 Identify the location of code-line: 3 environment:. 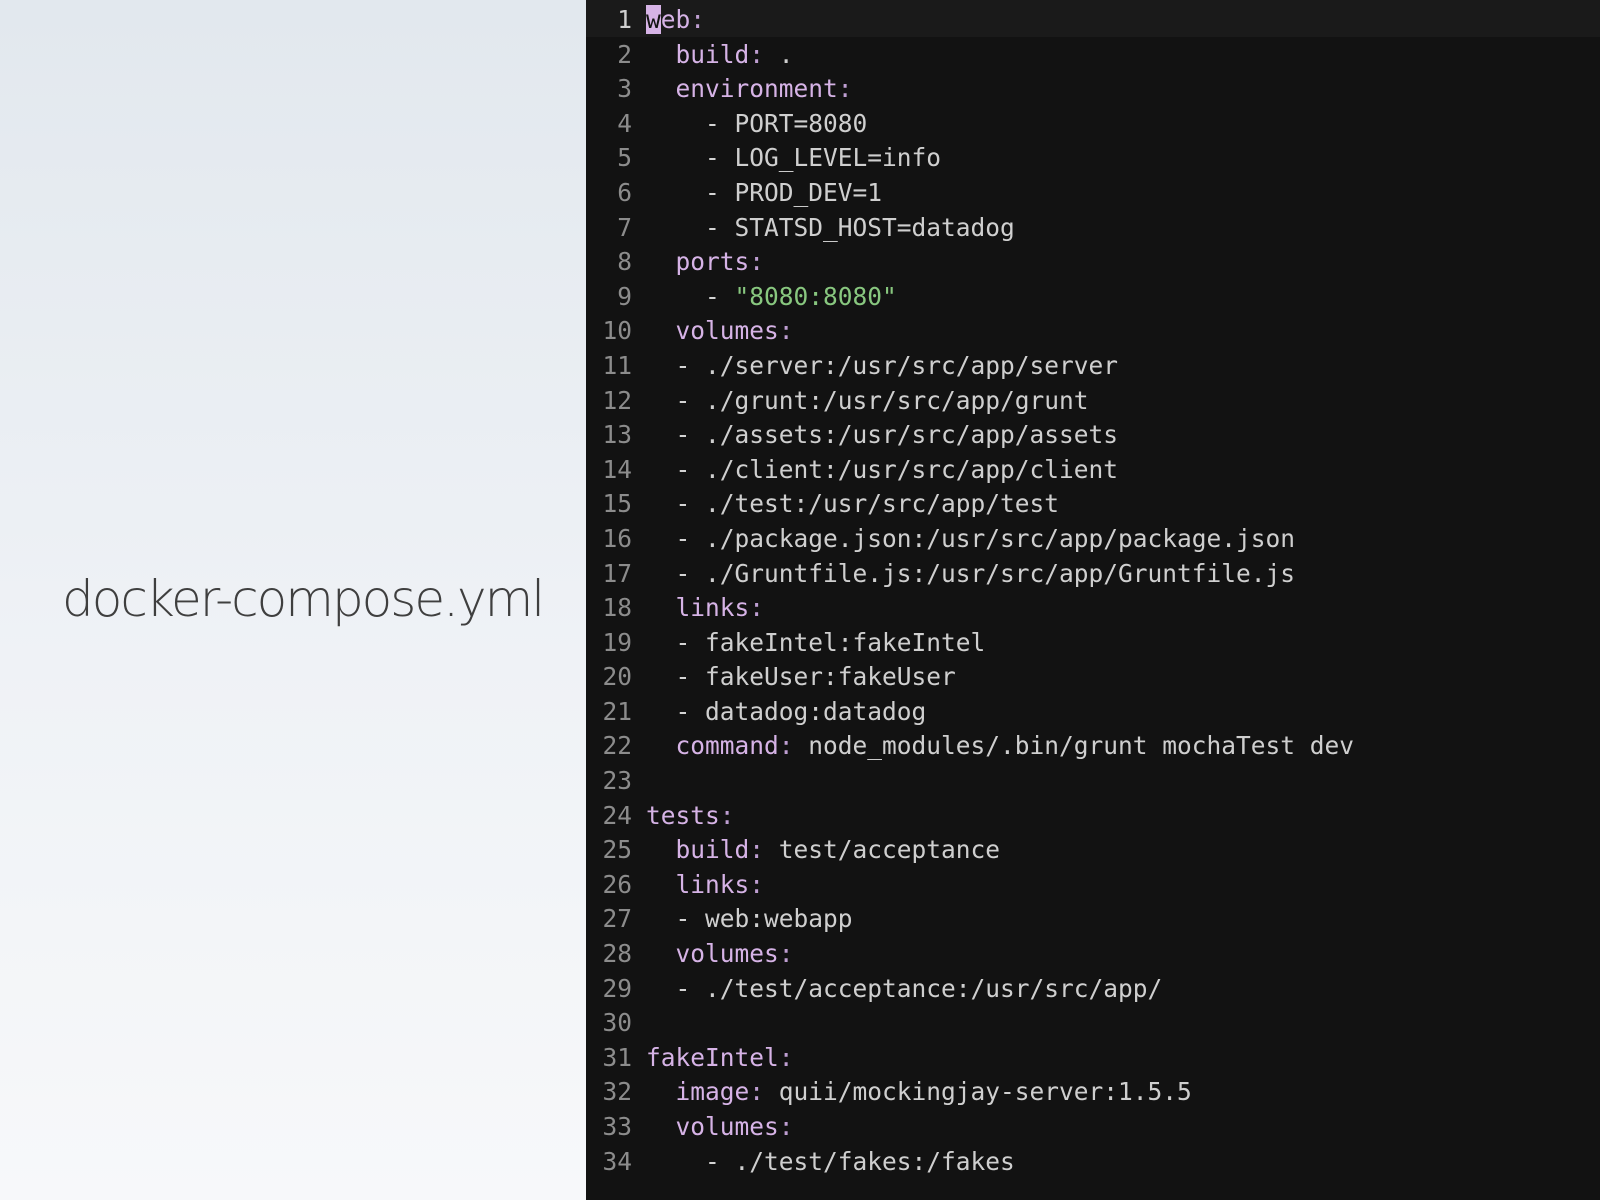
(1093, 89).